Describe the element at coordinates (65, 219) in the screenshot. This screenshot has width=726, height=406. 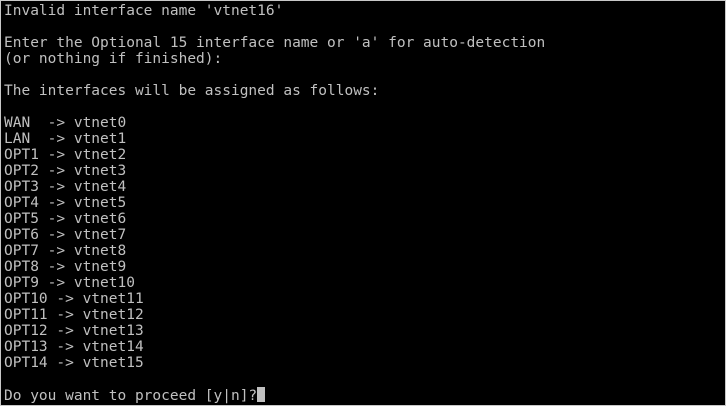
I see `assignment-row-opt5: OPT5 -> vtnet6` at that location.